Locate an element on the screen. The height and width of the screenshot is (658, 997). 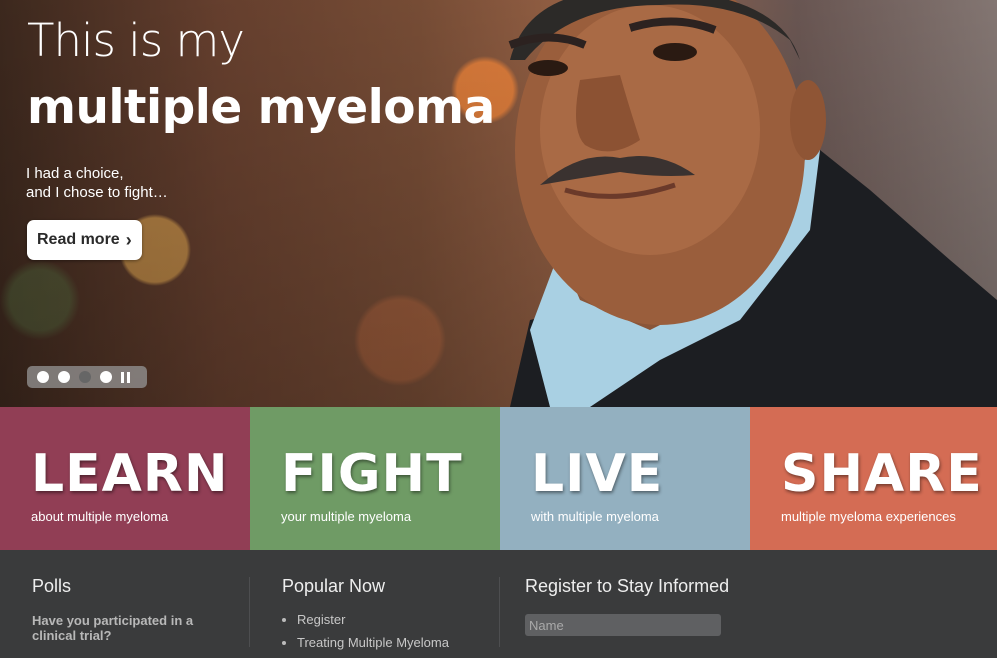
tile-fight: FIGHT your multiple myeloma is located at coordinates (375, 478).